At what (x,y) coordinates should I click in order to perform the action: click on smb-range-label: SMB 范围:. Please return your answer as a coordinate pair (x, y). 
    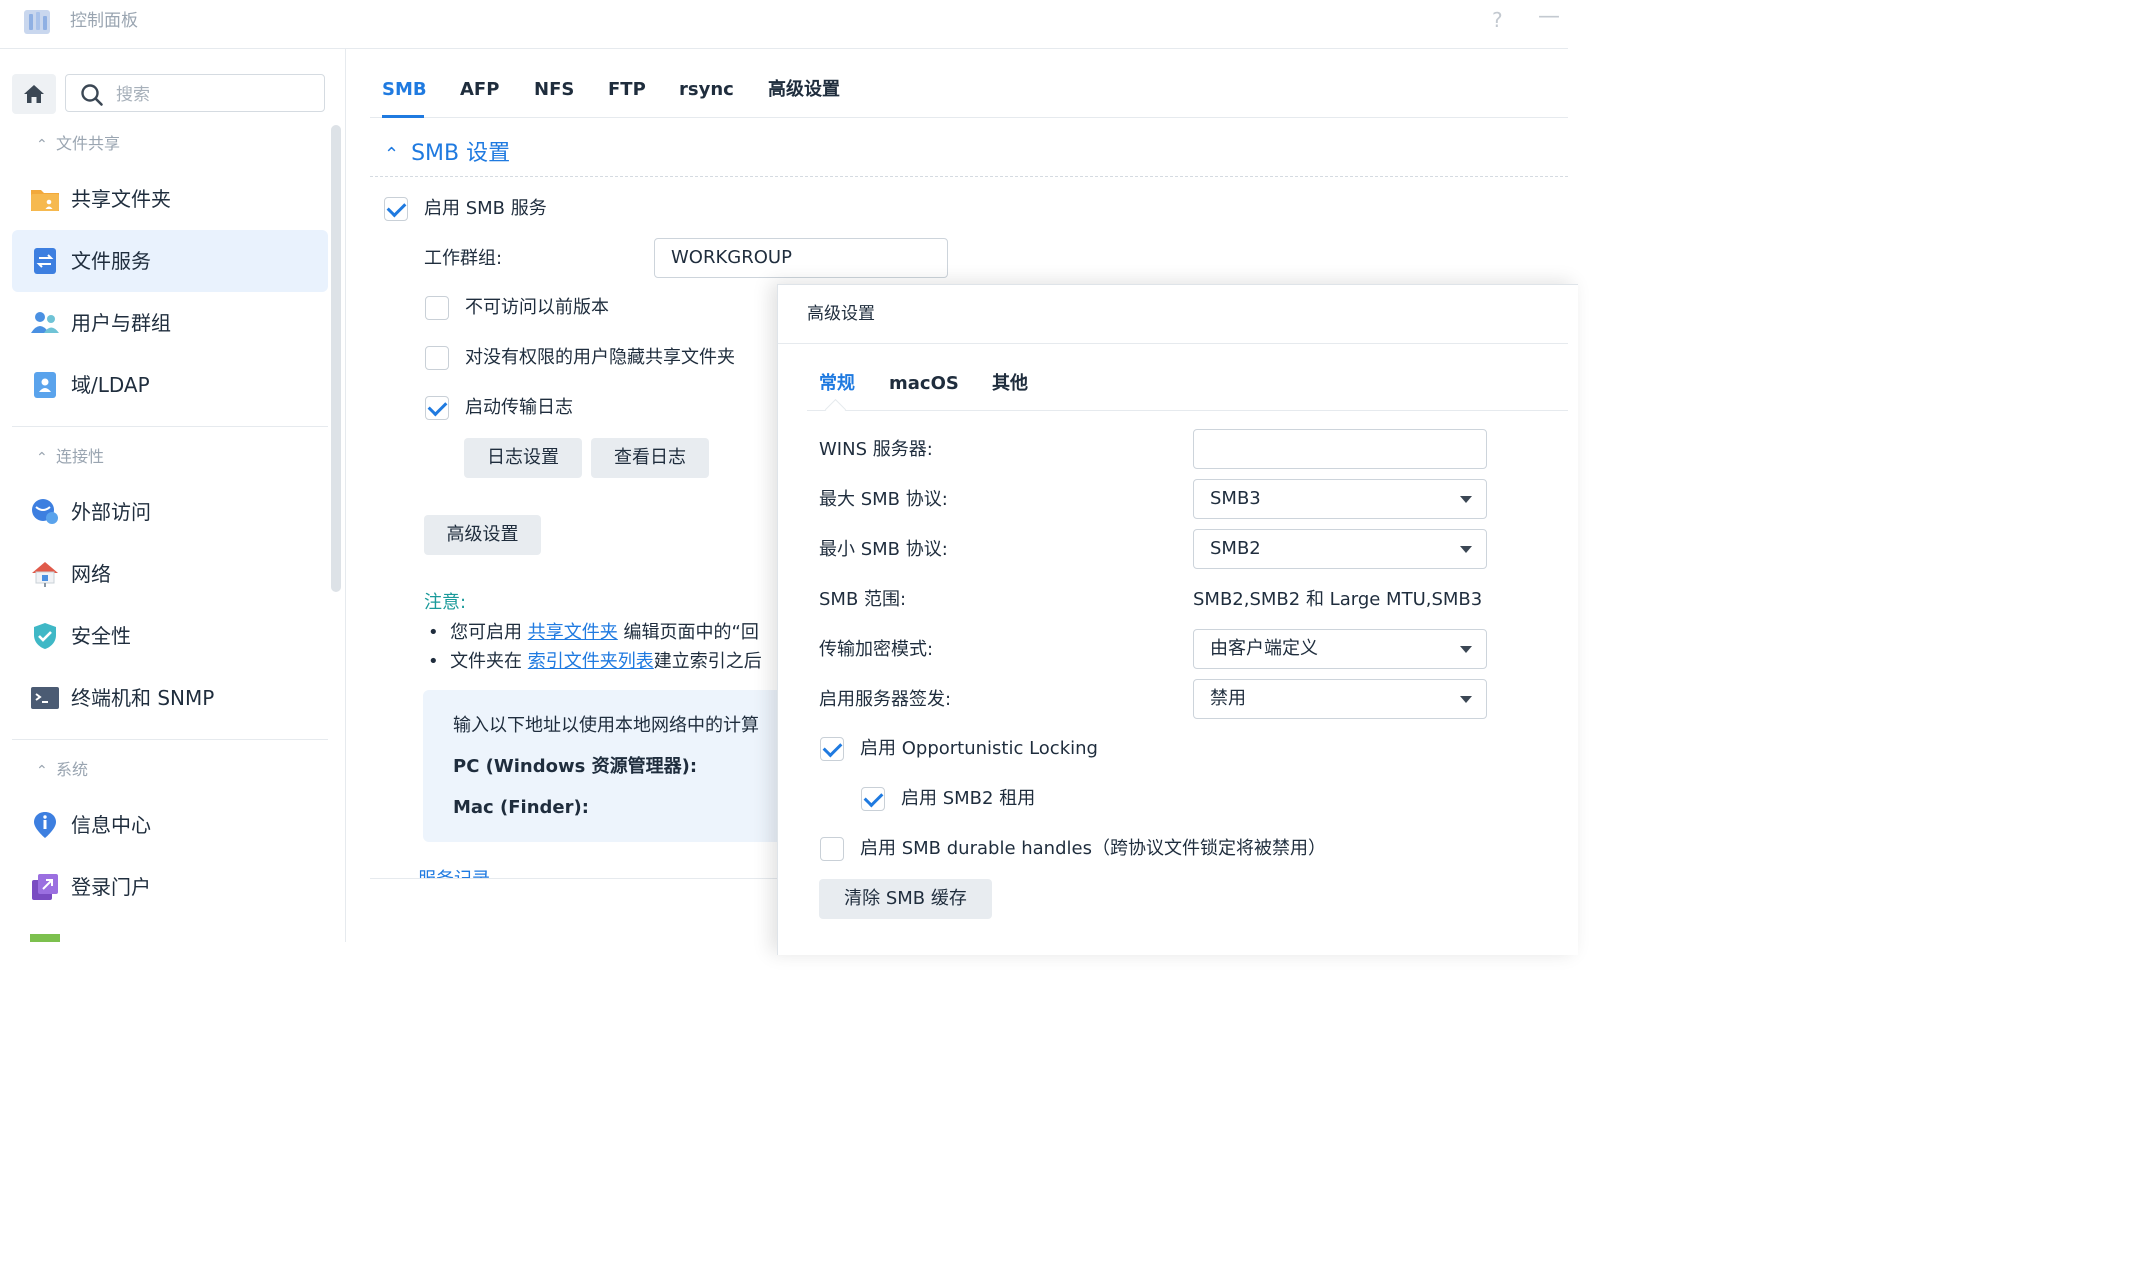
    Looking at the image, I should click on (863, 599).